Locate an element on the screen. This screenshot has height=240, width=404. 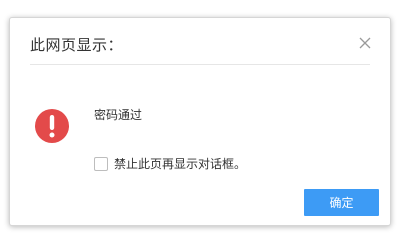
dialog-title: 此网页显示： is located at coordinates (77, 45).